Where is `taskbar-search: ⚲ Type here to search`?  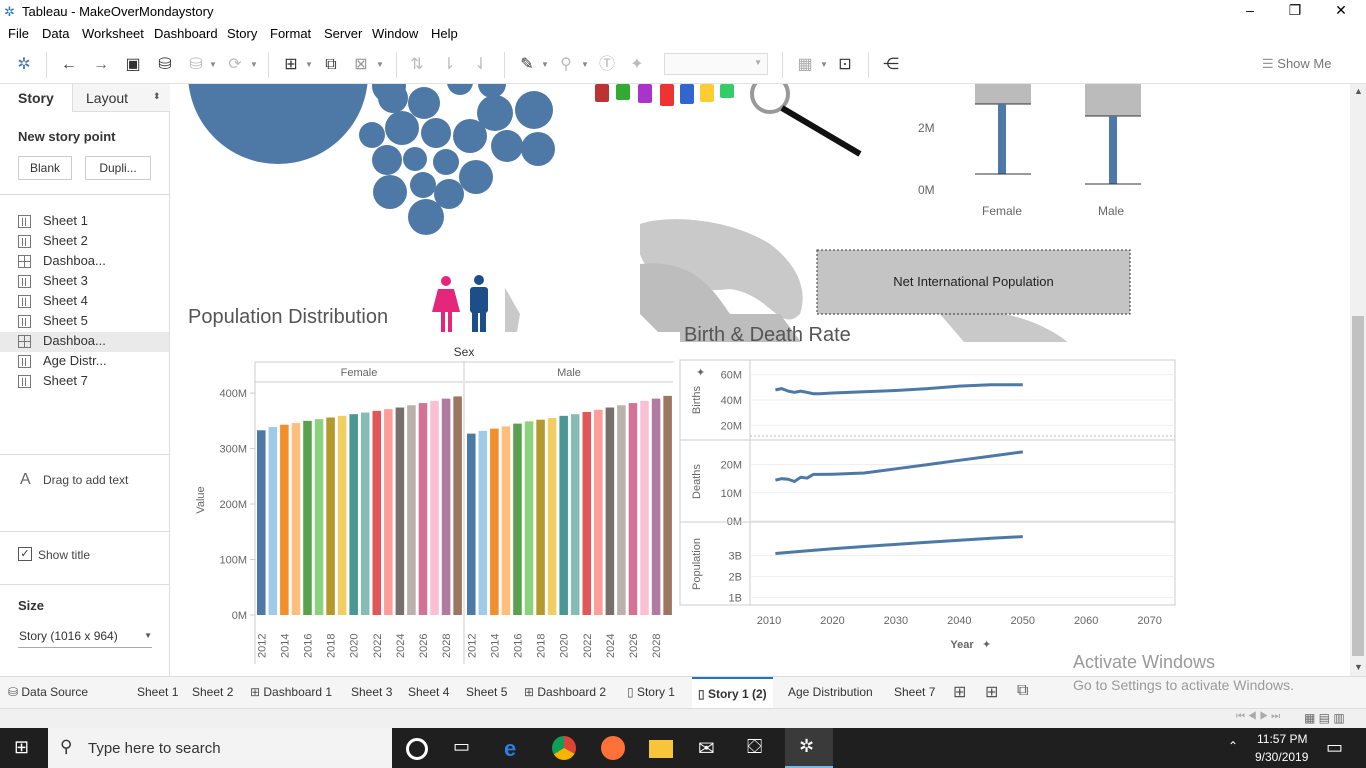 taskbar-search: ⚲ Type here to search is located at coordinates (220, 748).